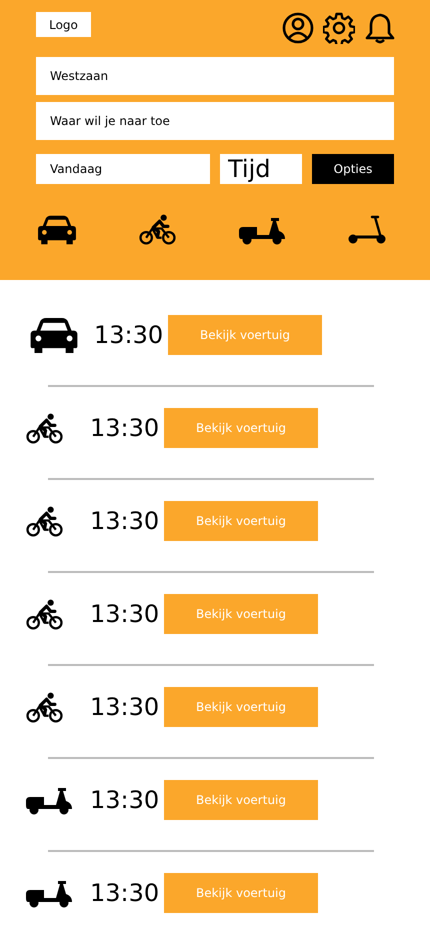  I want to click on time-field: Tijd, so click(261, 169).